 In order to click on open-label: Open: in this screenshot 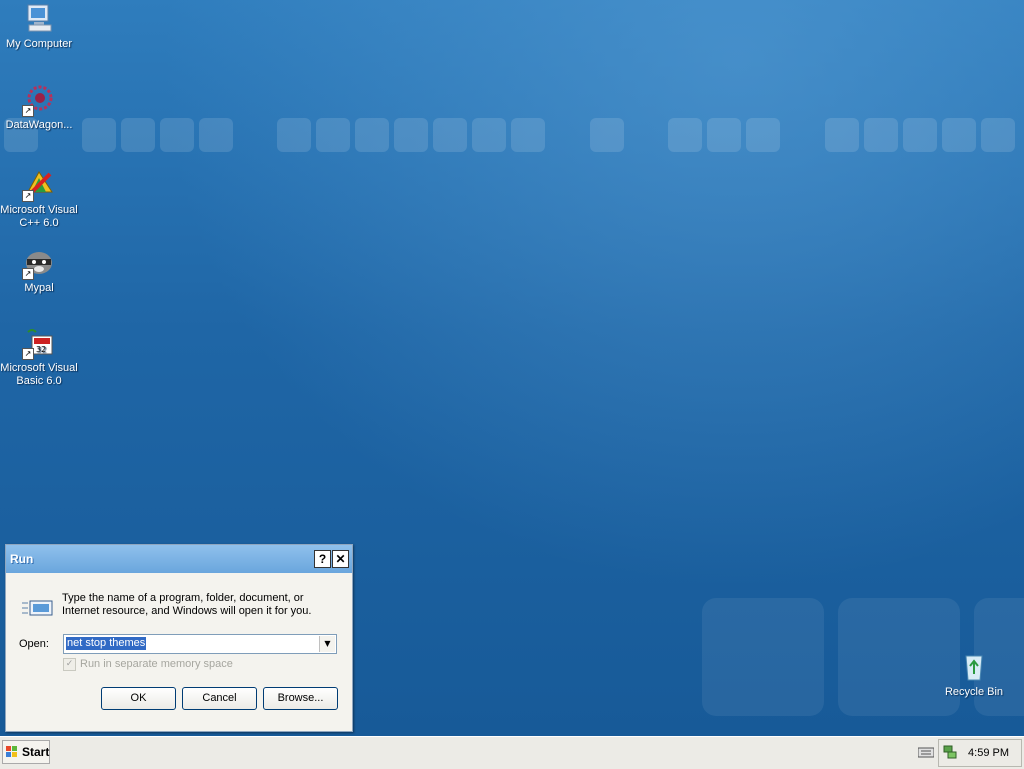, I will do `click(34, 644)`.